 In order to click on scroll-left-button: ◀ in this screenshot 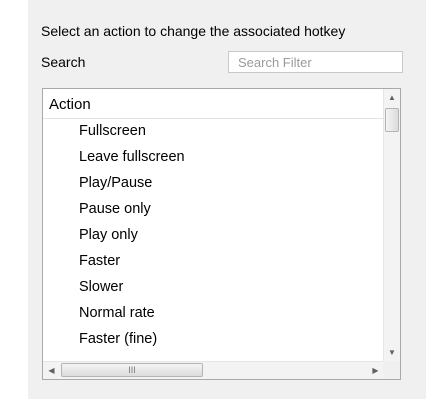, I will do `click(51, 370)`.